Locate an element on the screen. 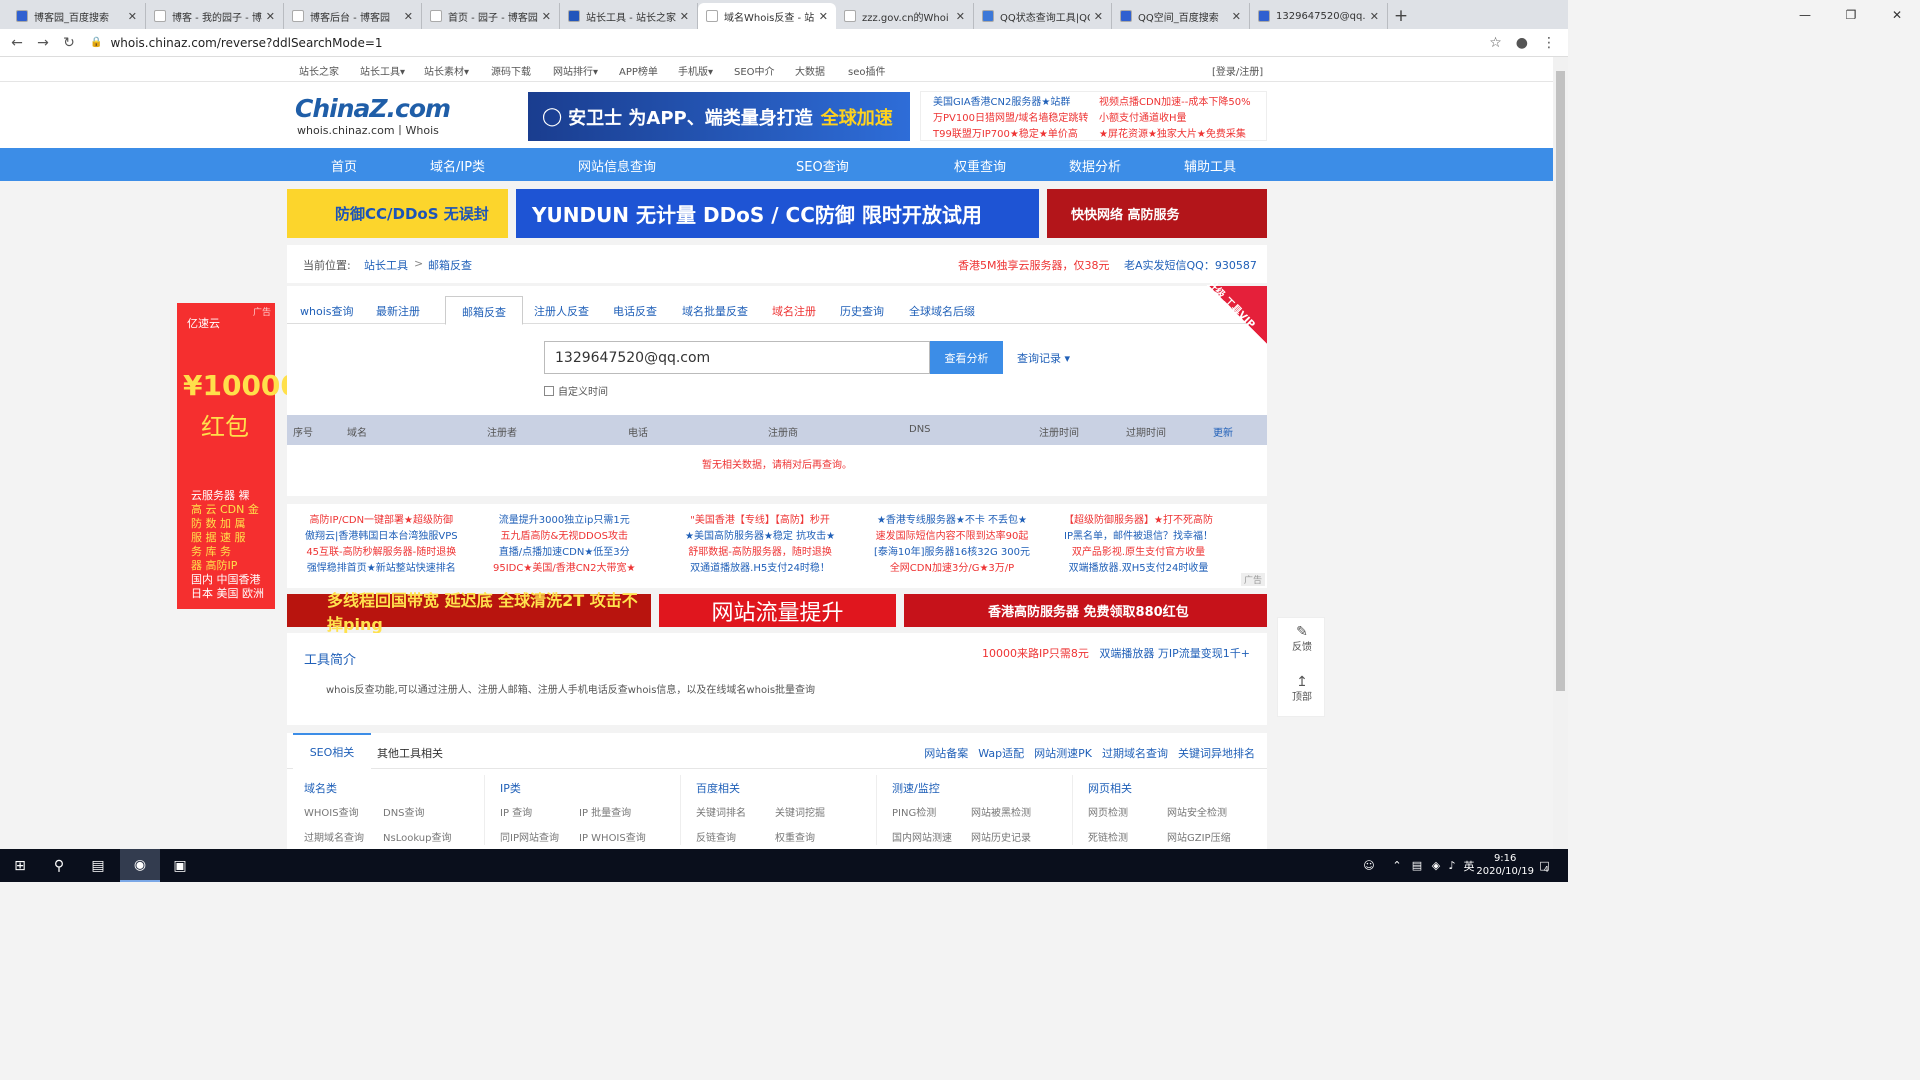 Image resolution: width=1920 pixels, height=1080 pixels. analyze-button: 查看分析 is located at coordinates (966, 357).